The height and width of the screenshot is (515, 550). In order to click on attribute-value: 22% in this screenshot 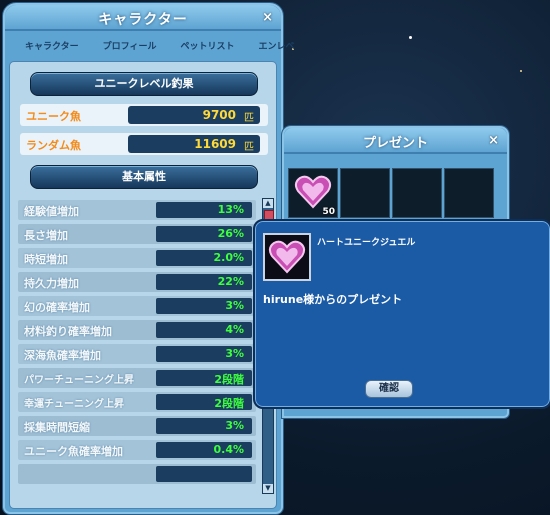, I will do `click(230, 281)`.